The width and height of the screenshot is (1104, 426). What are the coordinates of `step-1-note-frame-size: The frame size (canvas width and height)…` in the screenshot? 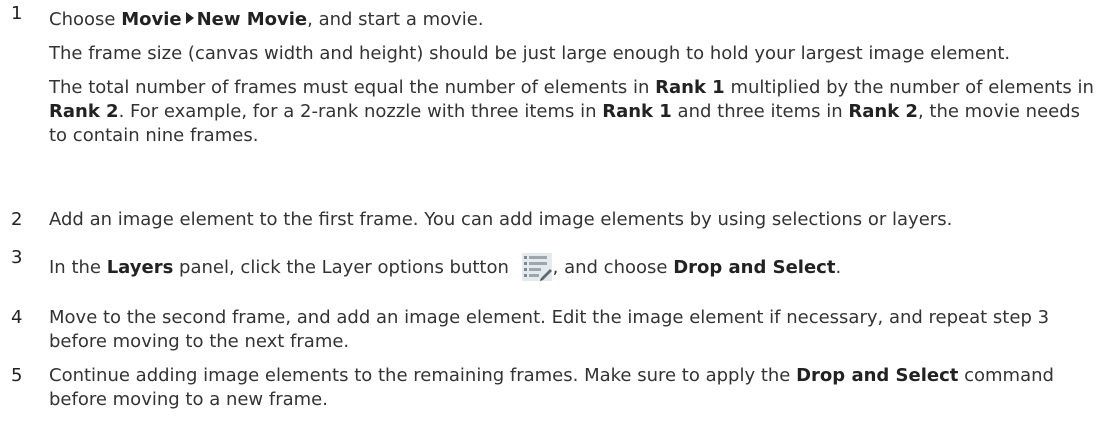 It's located at (530, 53).